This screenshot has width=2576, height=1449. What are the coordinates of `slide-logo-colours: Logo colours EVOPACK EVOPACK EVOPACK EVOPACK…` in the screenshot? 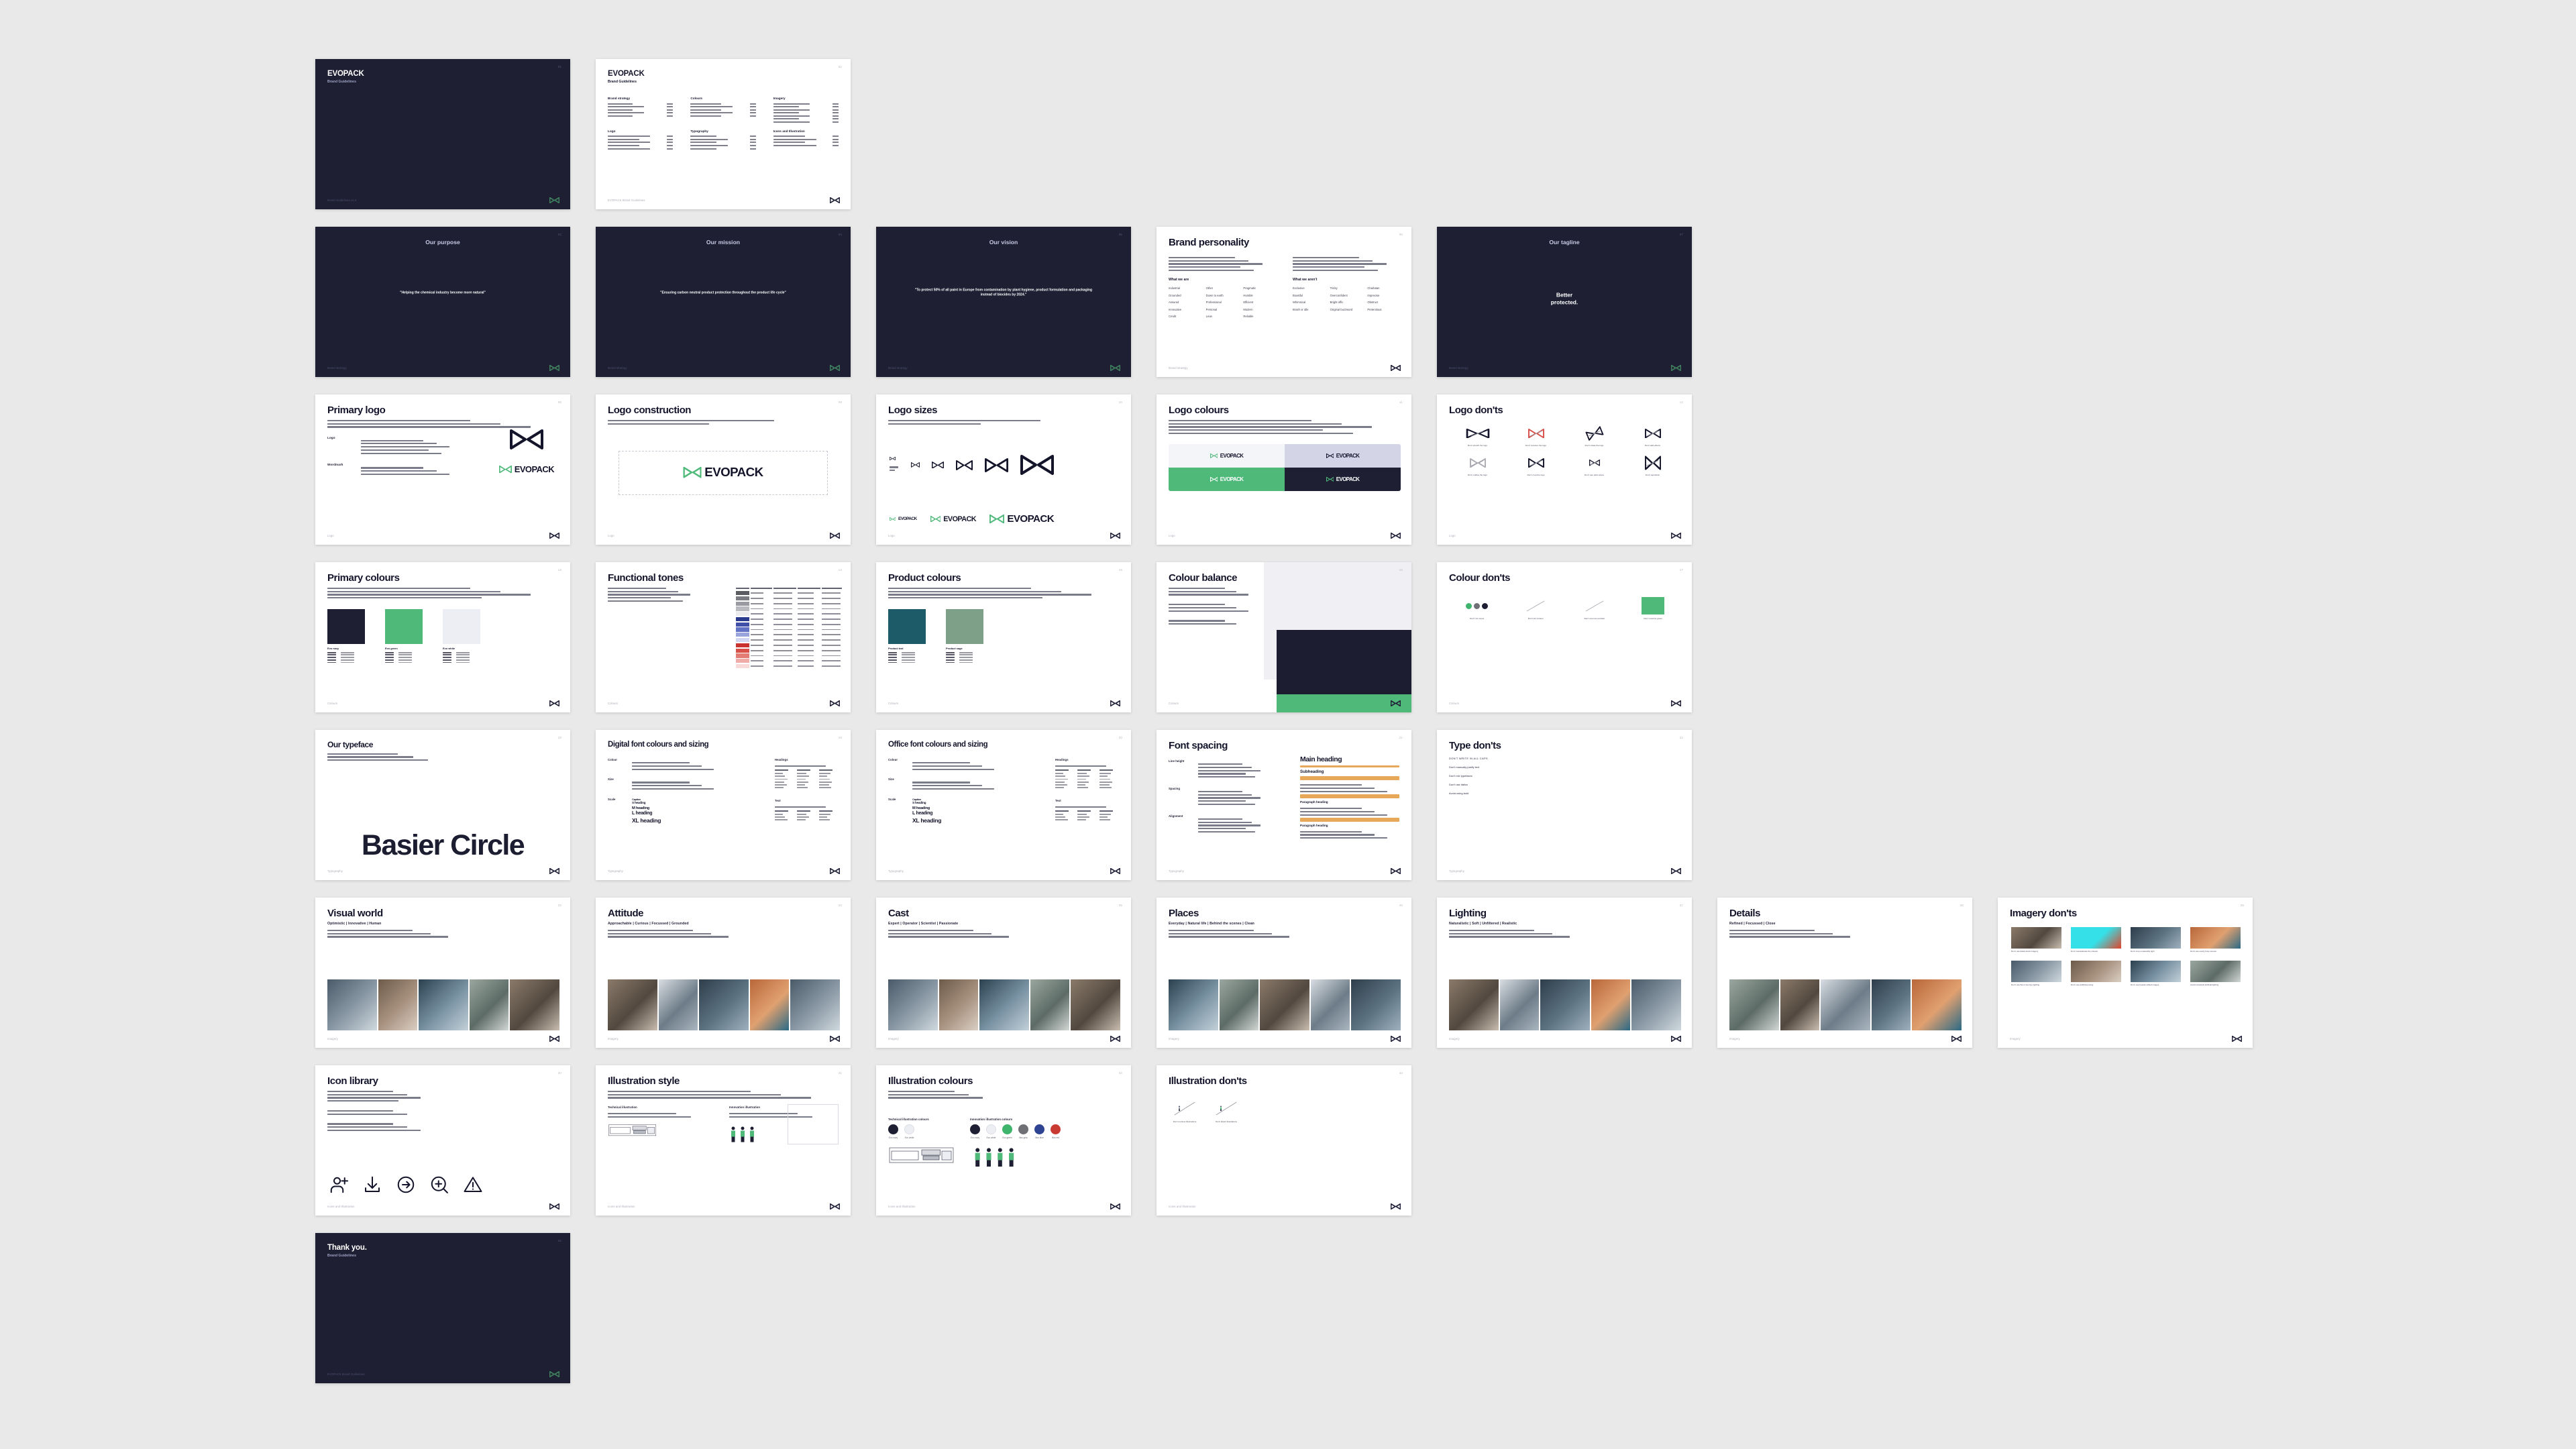 It's located at (1284, 469).